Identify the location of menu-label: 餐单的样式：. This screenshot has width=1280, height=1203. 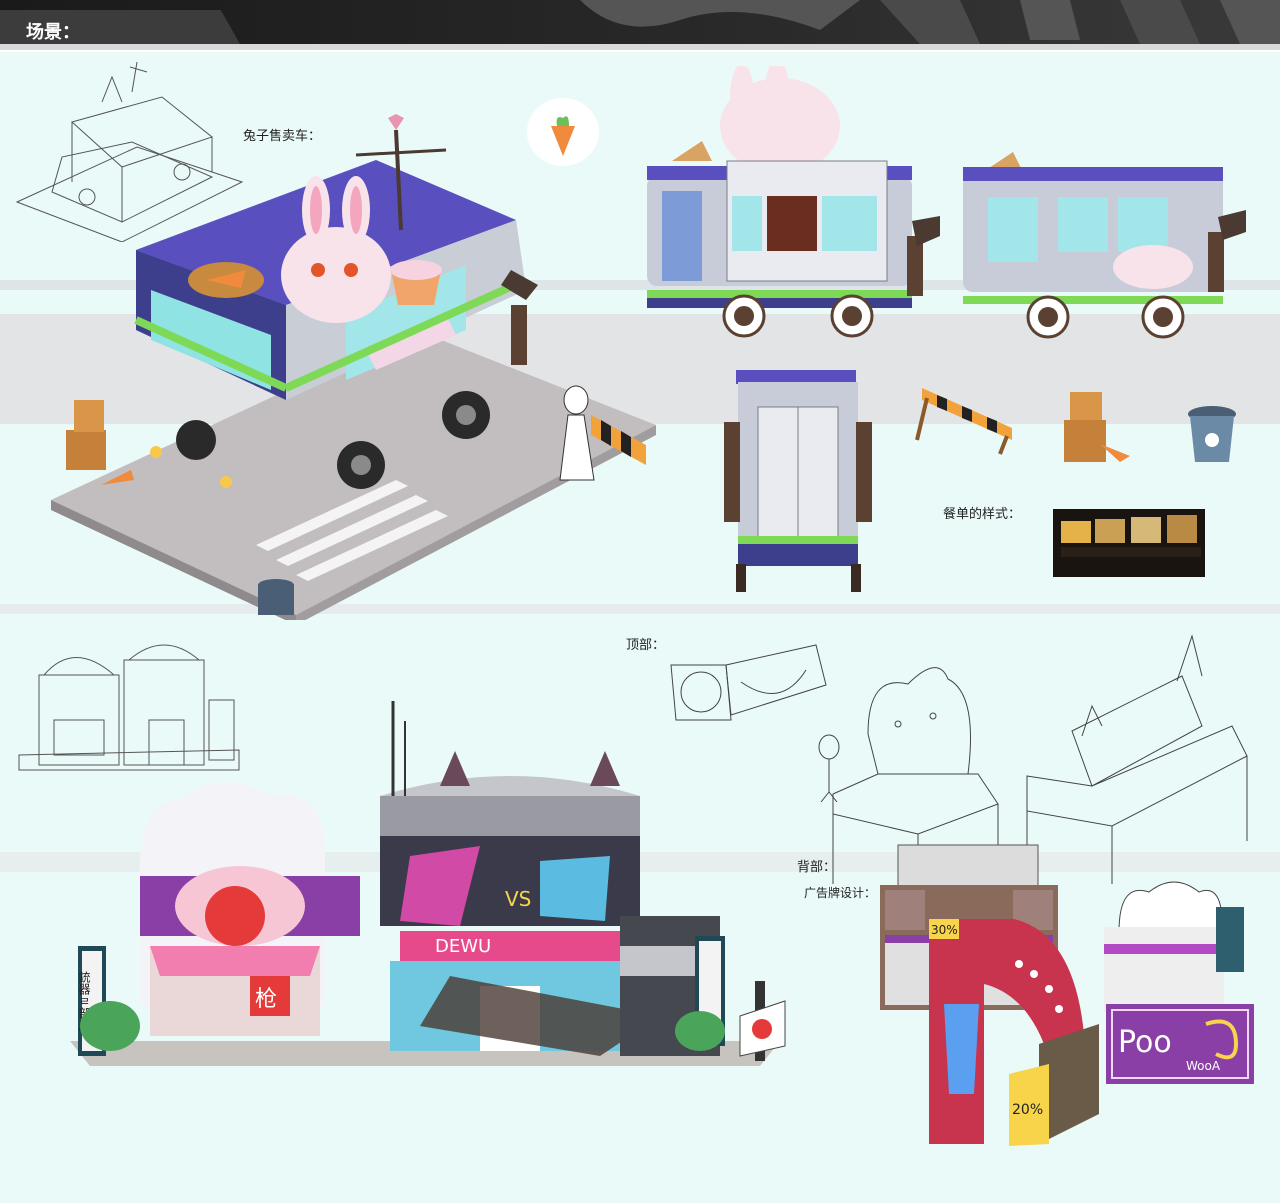
(982, 514).